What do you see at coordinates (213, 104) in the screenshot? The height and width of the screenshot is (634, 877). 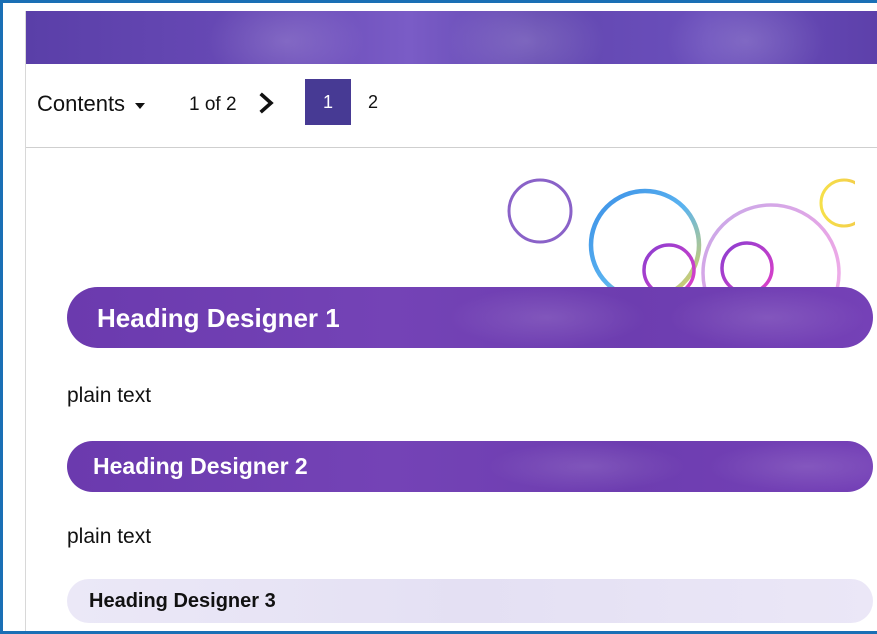 I see `page-count: 1 of 2` at bounding box center [213, 104].